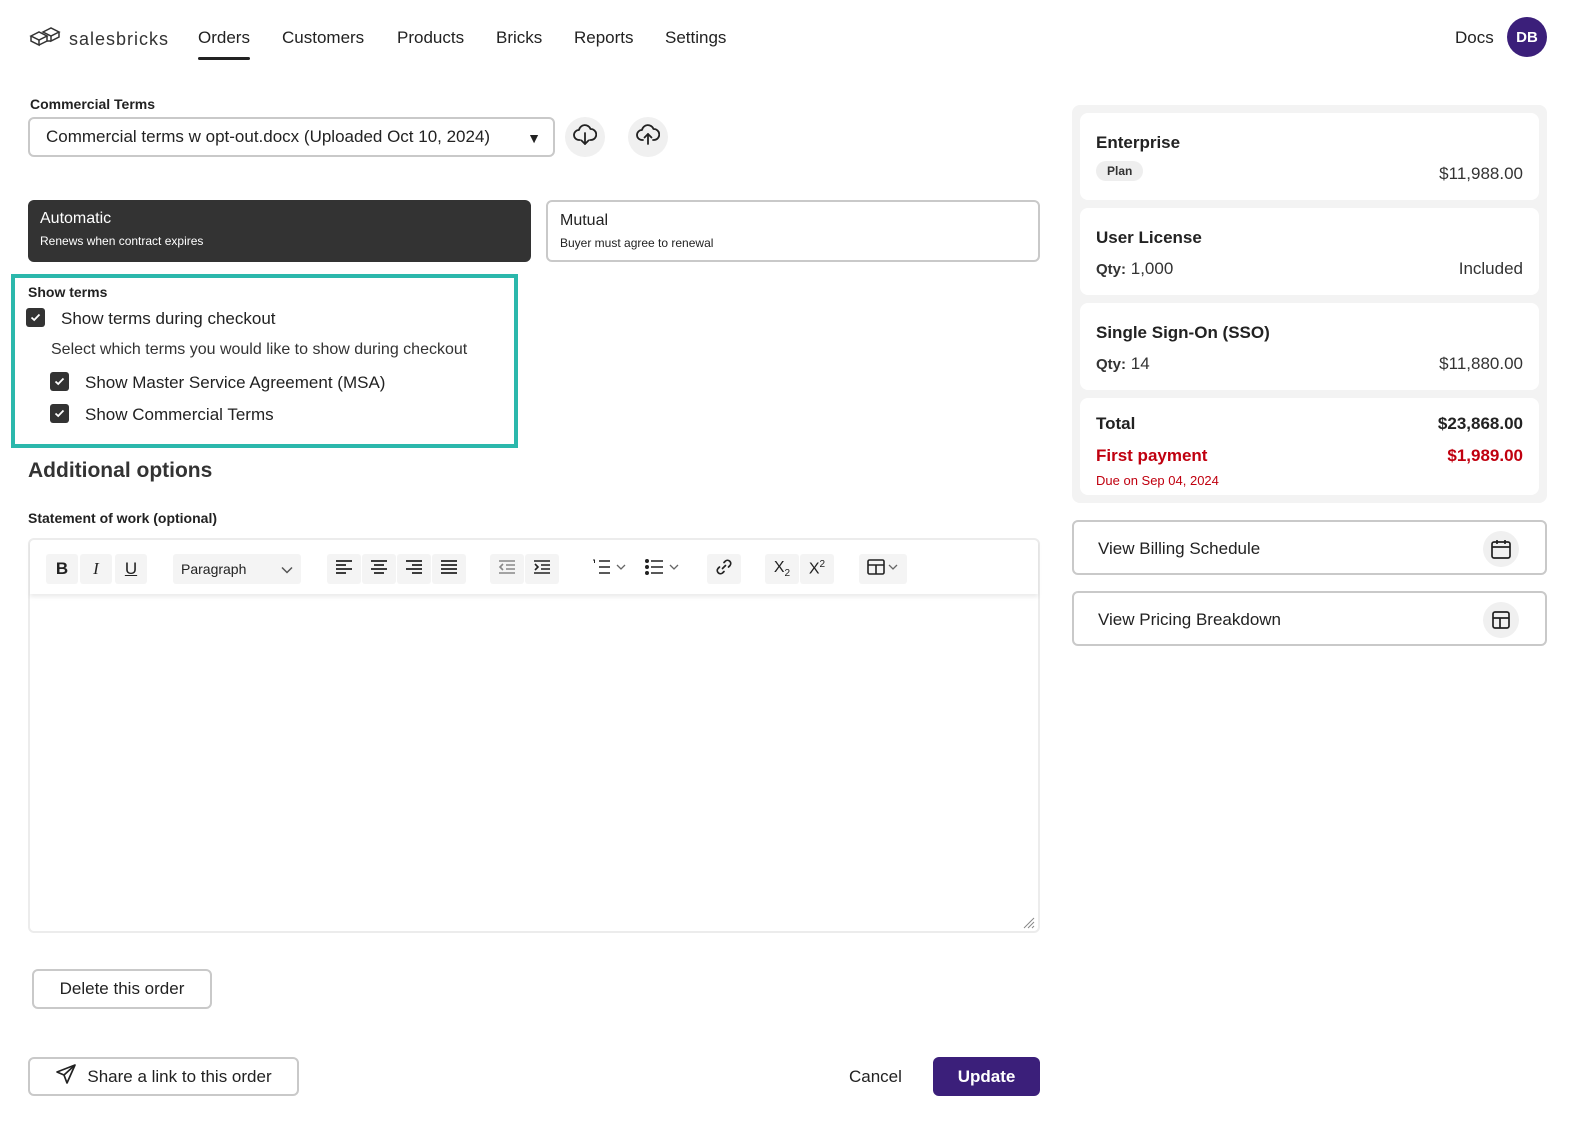 Image resolution: width=1584 pixels, height=1136 pixels. I want to click on show-commercial-terms-label: Show Commercial Terms, so click(179, 414).